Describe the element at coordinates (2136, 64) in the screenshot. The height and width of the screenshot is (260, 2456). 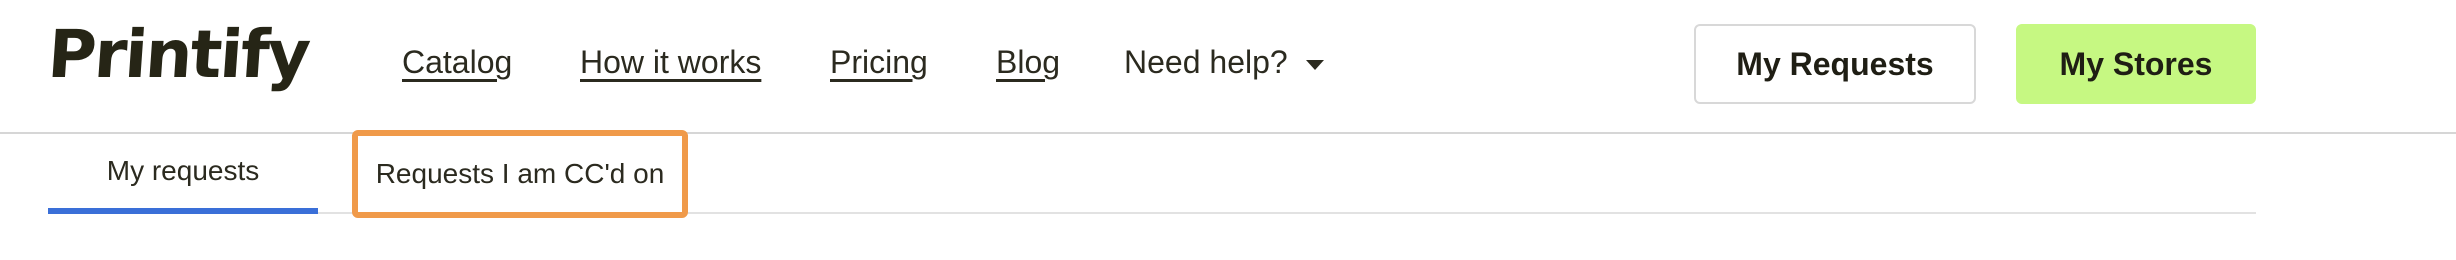
I see `my-stores-button: My Stores` at that location.